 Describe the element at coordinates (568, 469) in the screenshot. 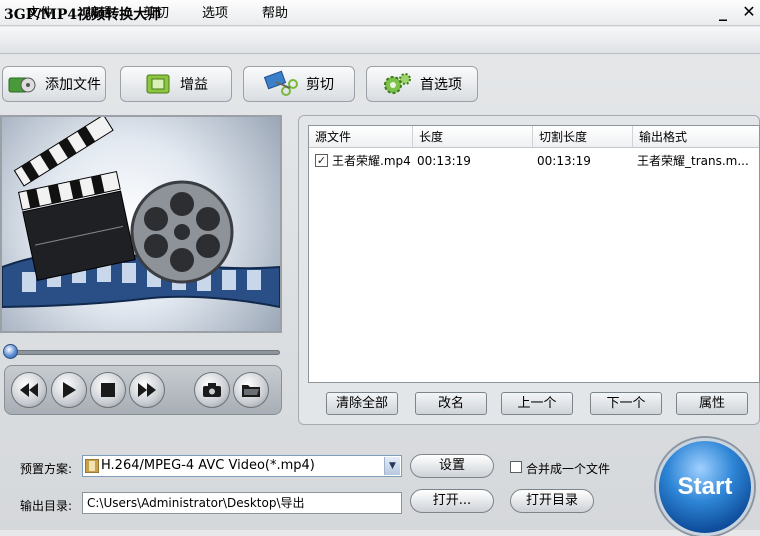

I see `merge-label: 合并成一个文件` at that location.